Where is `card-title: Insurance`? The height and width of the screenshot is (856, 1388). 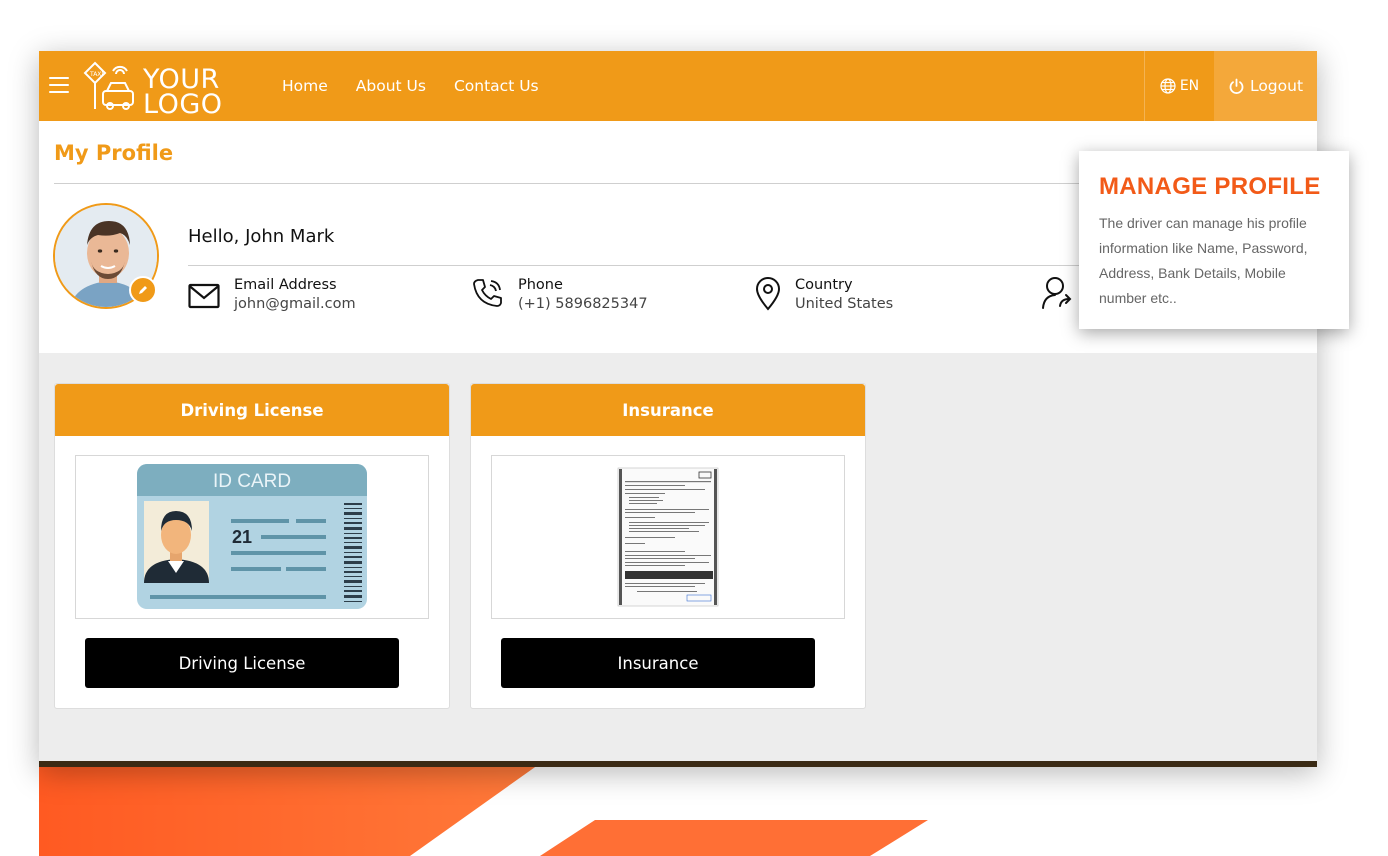 card-title: Insurance is located at coordinates (668, 410).